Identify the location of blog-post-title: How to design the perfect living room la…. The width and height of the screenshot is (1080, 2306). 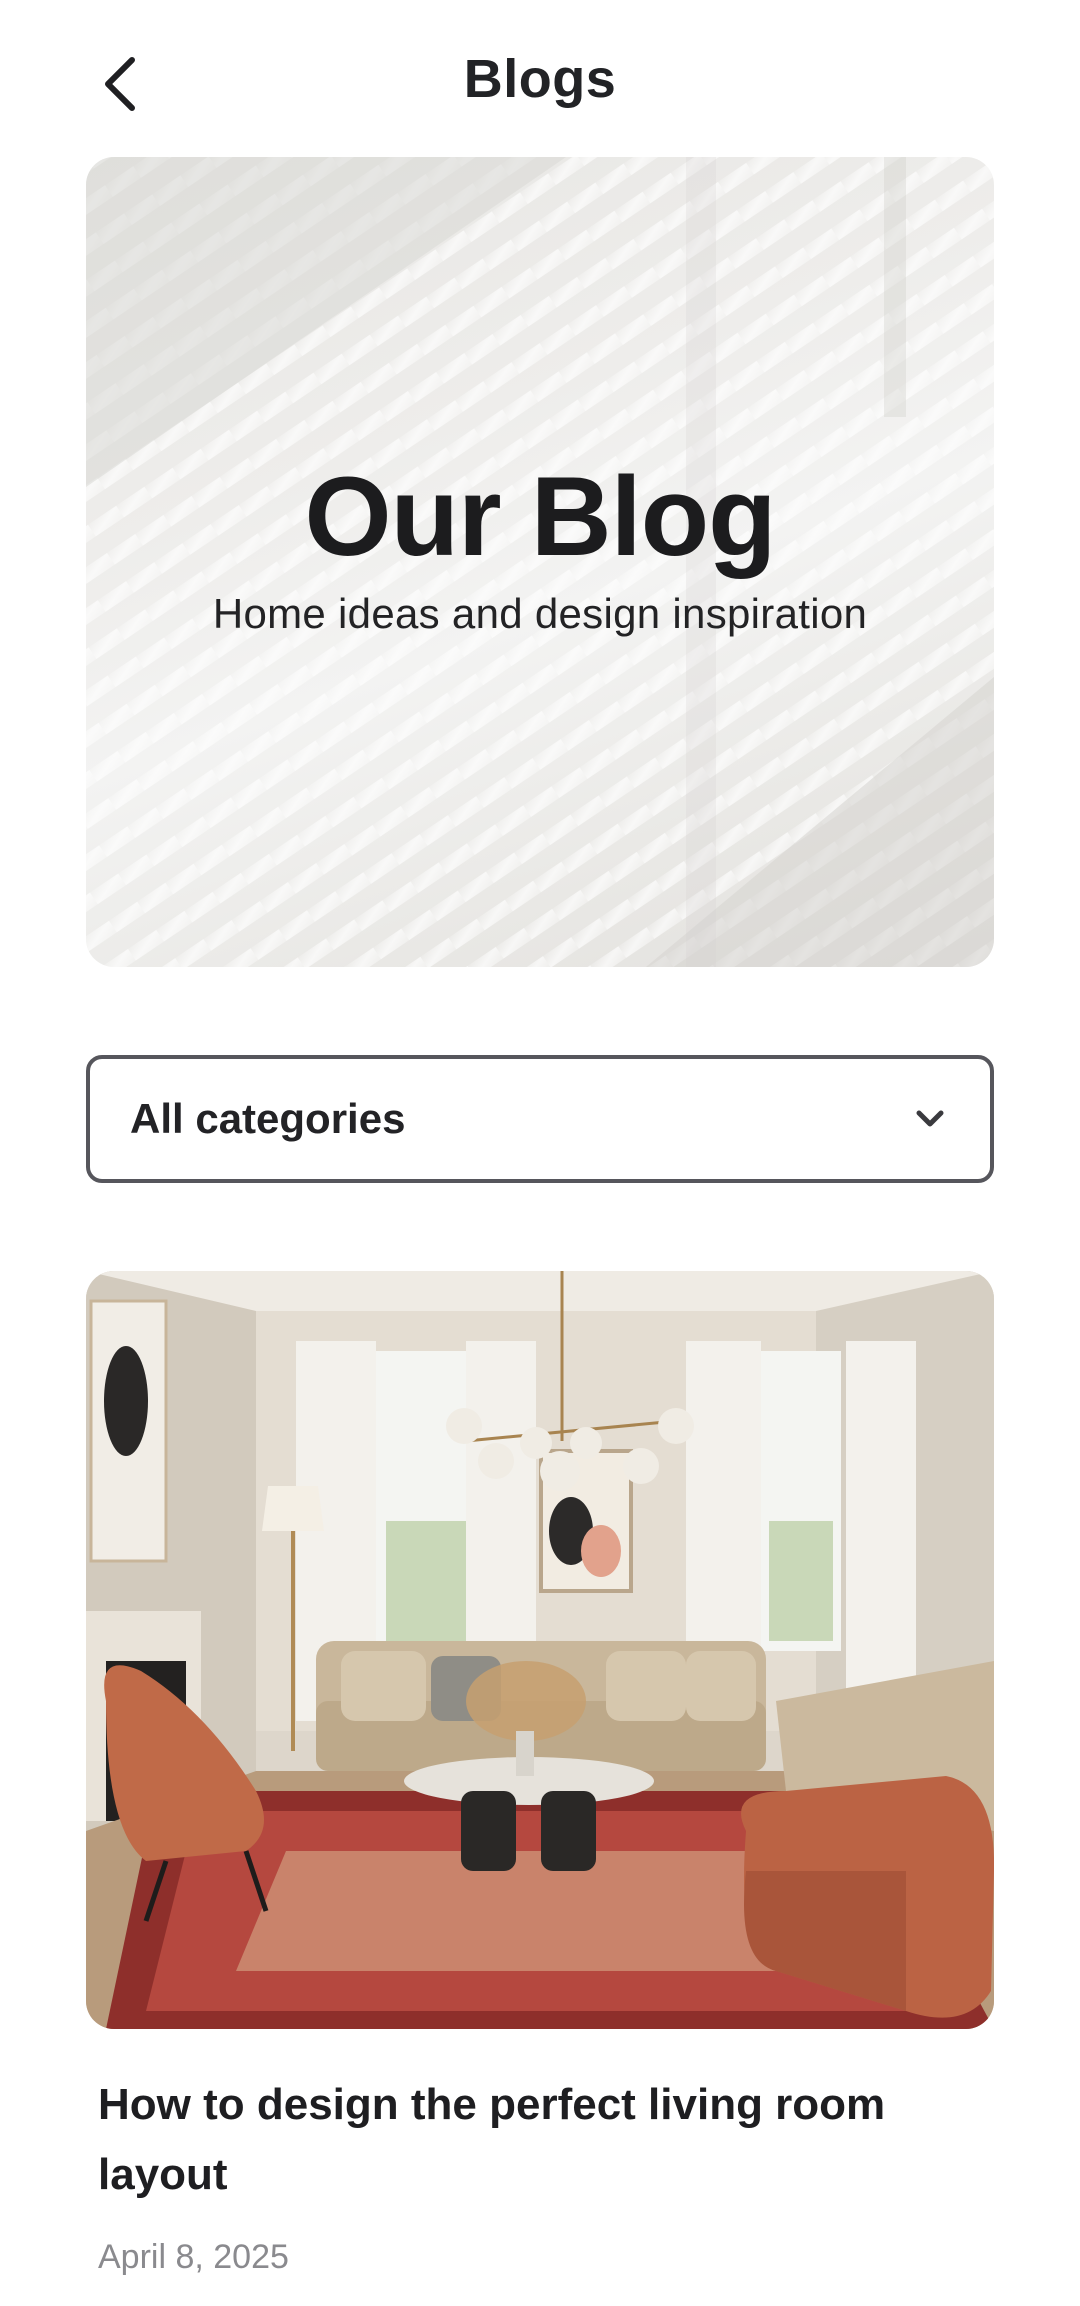
(528, 2140).